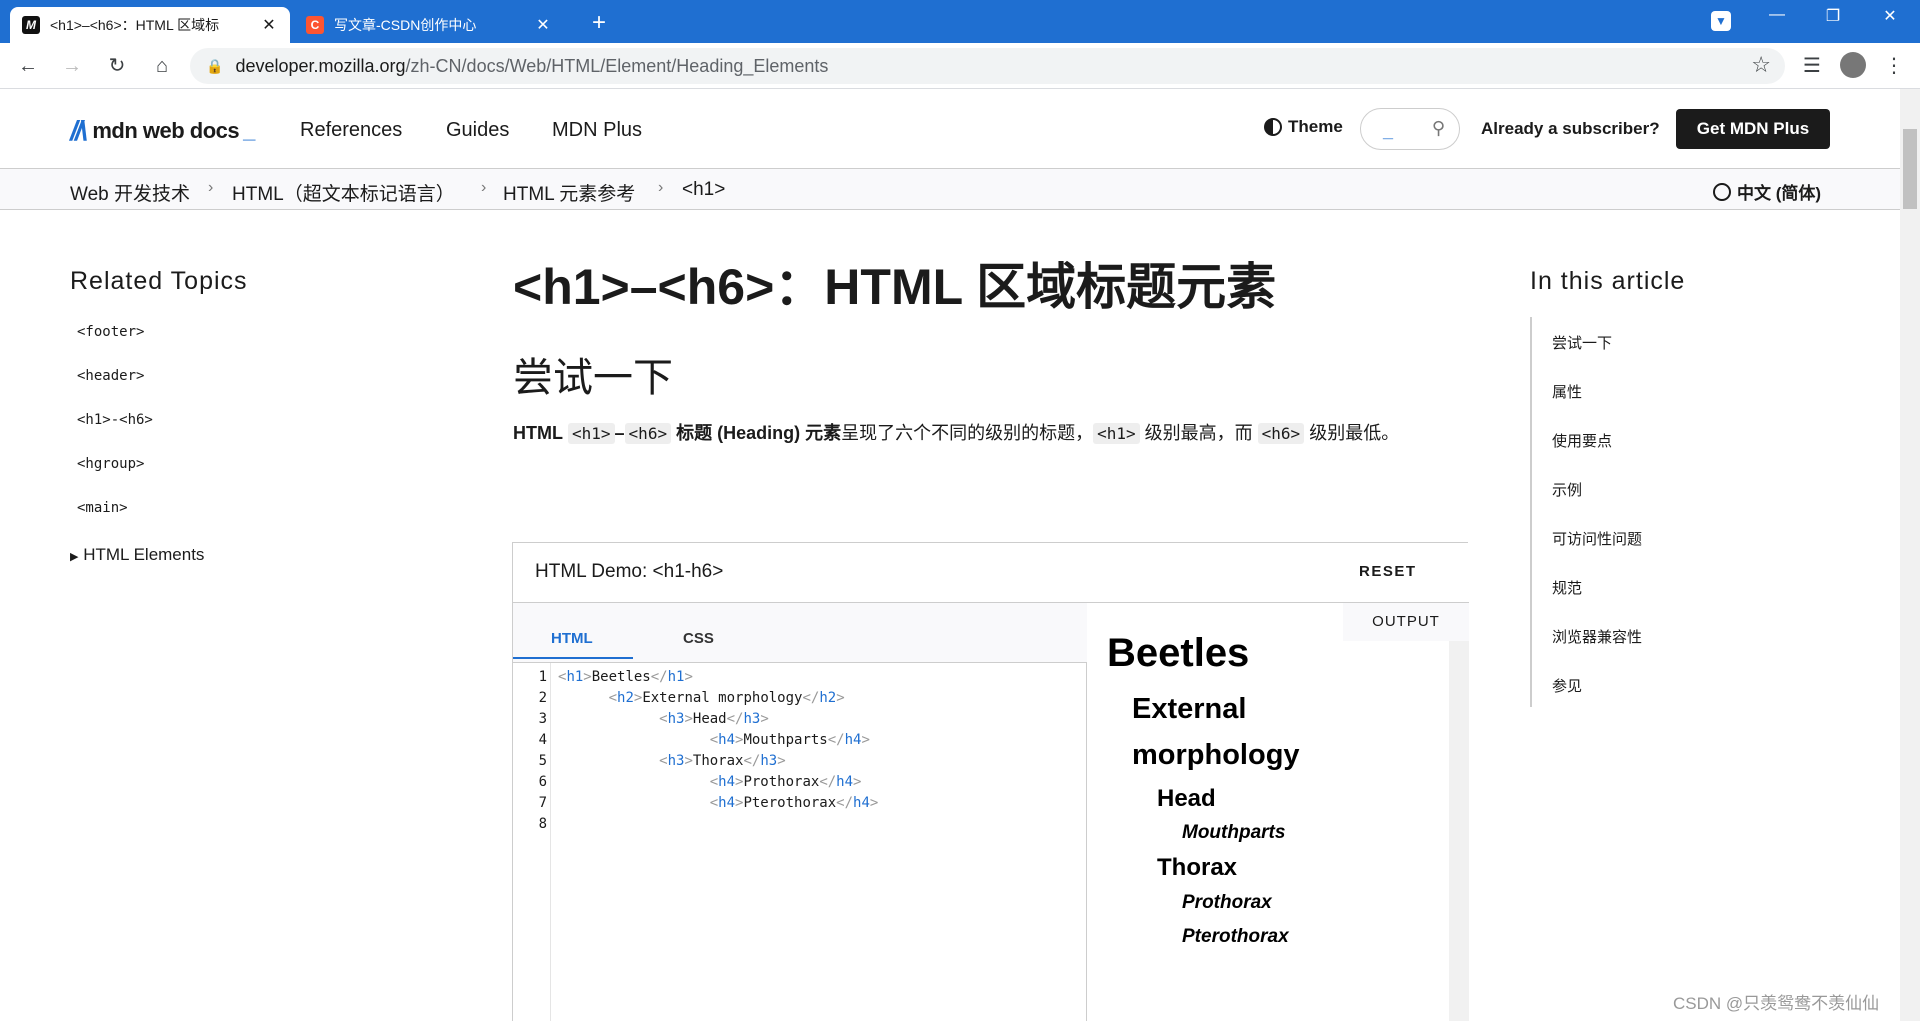 The height and width of the screenshot is (1021, 1920). What do you see at coordinates (629, 571) in the screenshot?
I see `demo-title: HTML Demo: <h1-h6>` at bounding box center [629, 571].